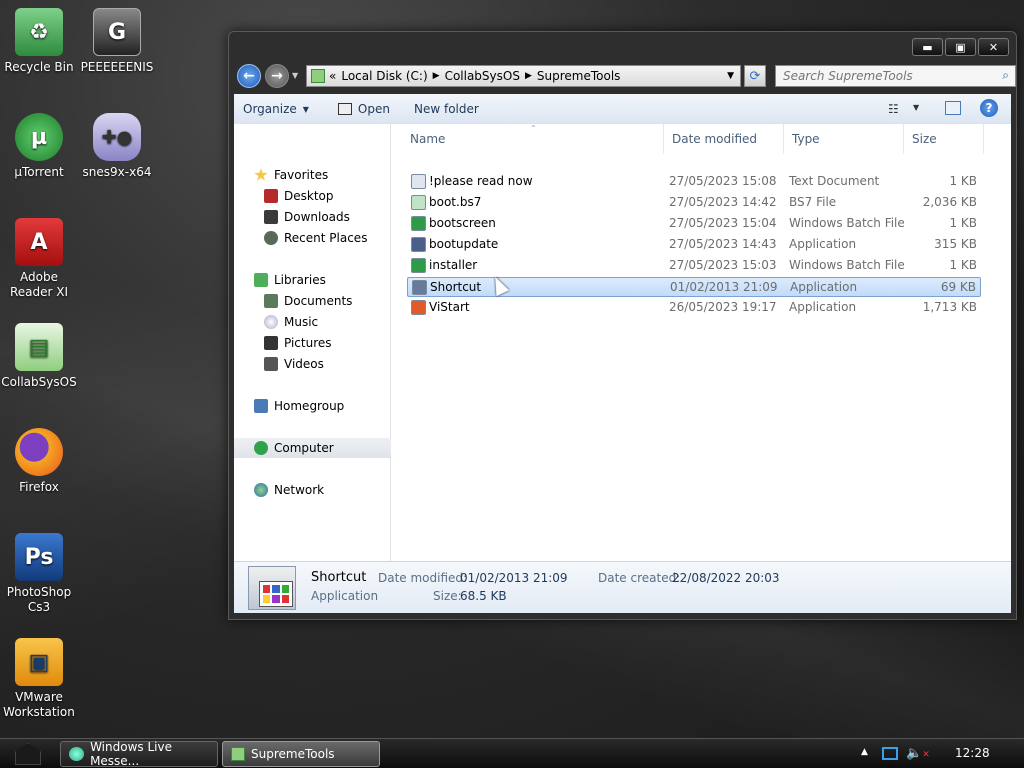 The image size is (1024, 768). I want to click on refresh-button: ⟳, so click(755, 76).